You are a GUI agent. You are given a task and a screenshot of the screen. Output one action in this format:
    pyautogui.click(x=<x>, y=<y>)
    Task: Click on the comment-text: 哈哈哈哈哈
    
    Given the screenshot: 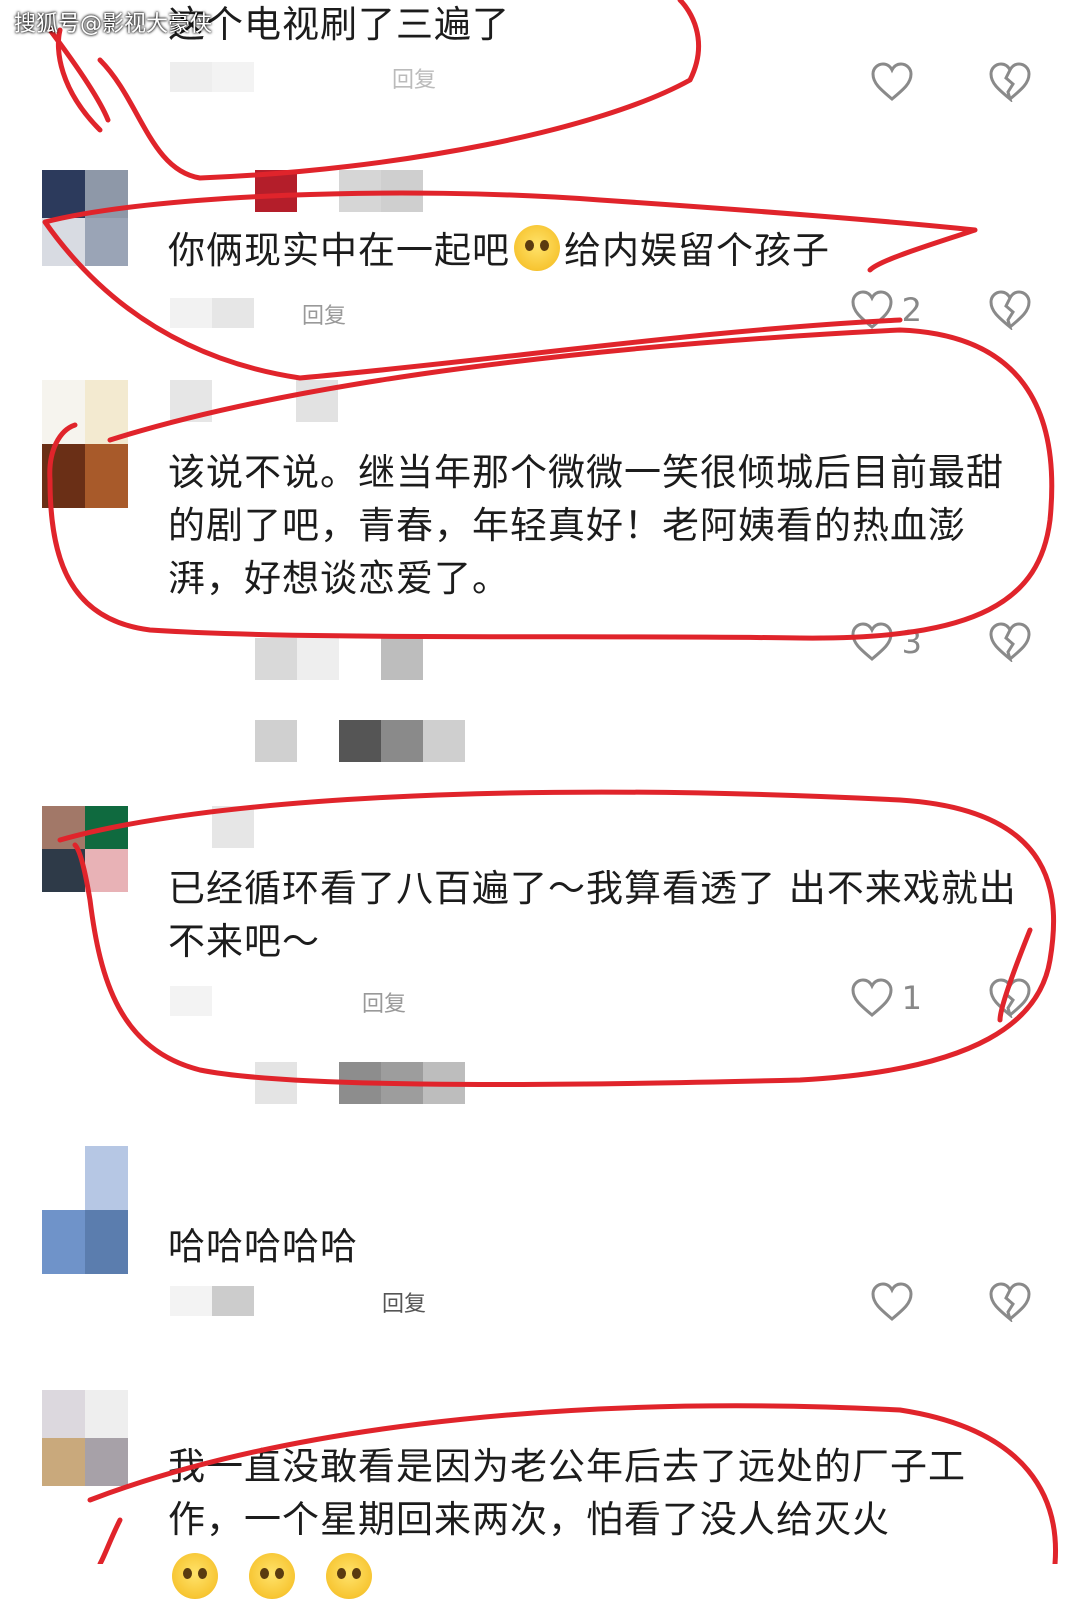 What is the action you would take?
    pyautogui.click(x=263, y=1246)
    